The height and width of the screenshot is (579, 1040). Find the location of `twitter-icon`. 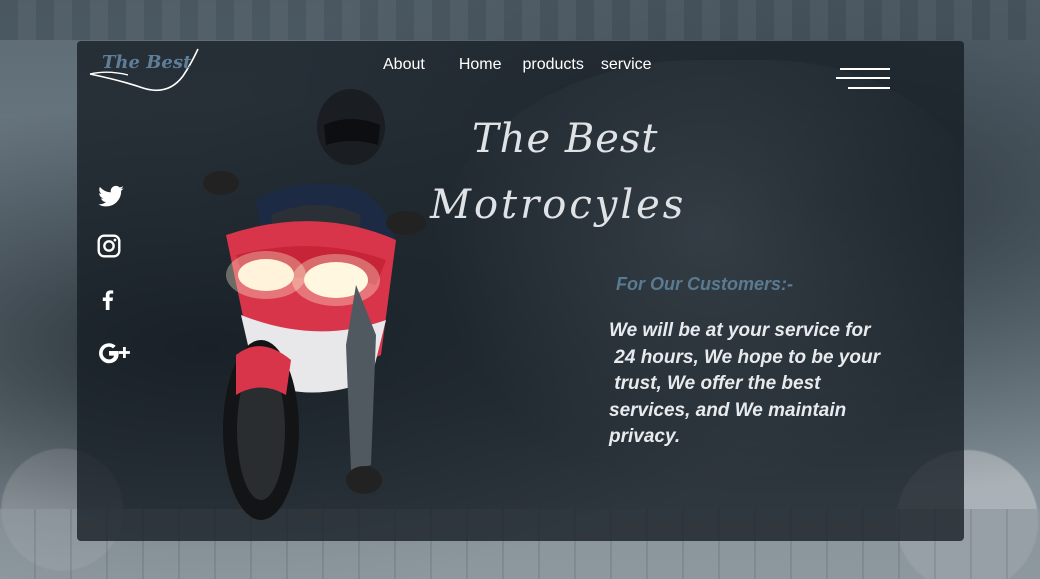

twitter-icon is located at coordinates (114, 199).